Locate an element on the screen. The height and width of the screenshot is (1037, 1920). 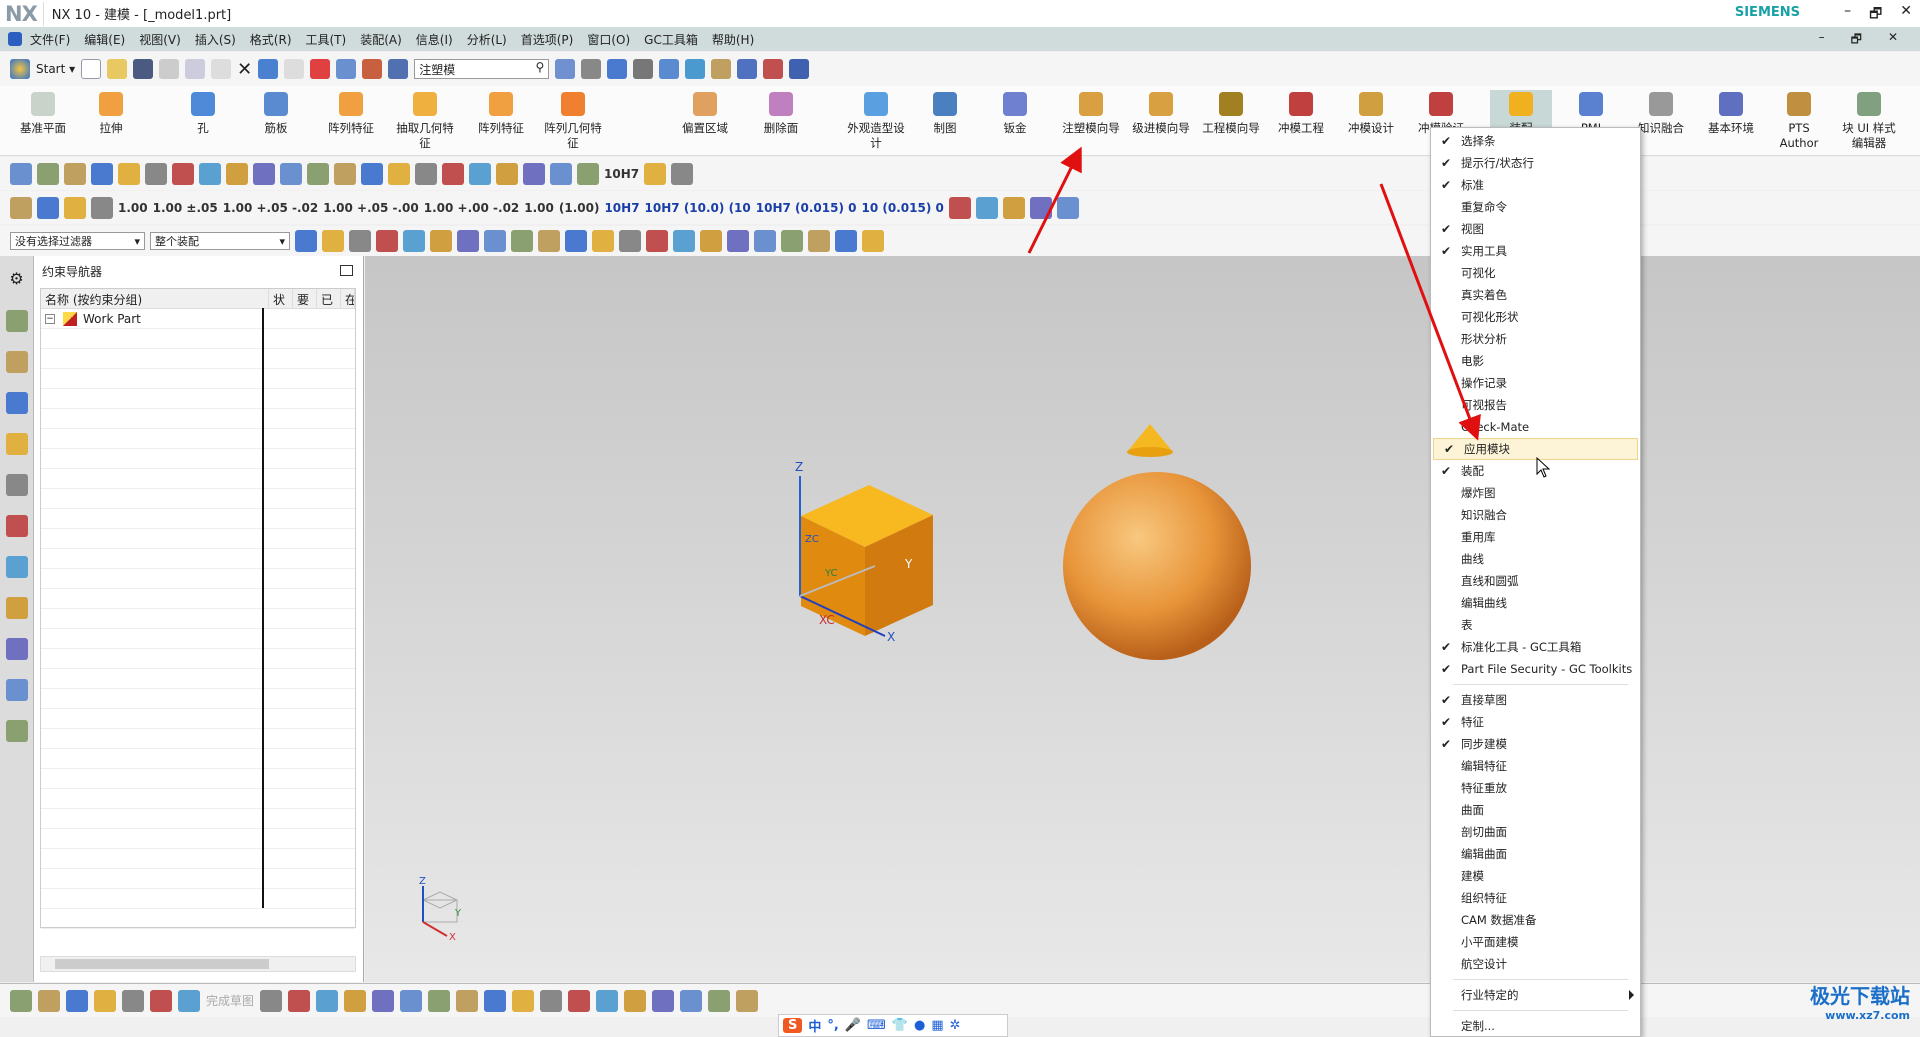
web-browser-icon is located at coordinates (16, 526).